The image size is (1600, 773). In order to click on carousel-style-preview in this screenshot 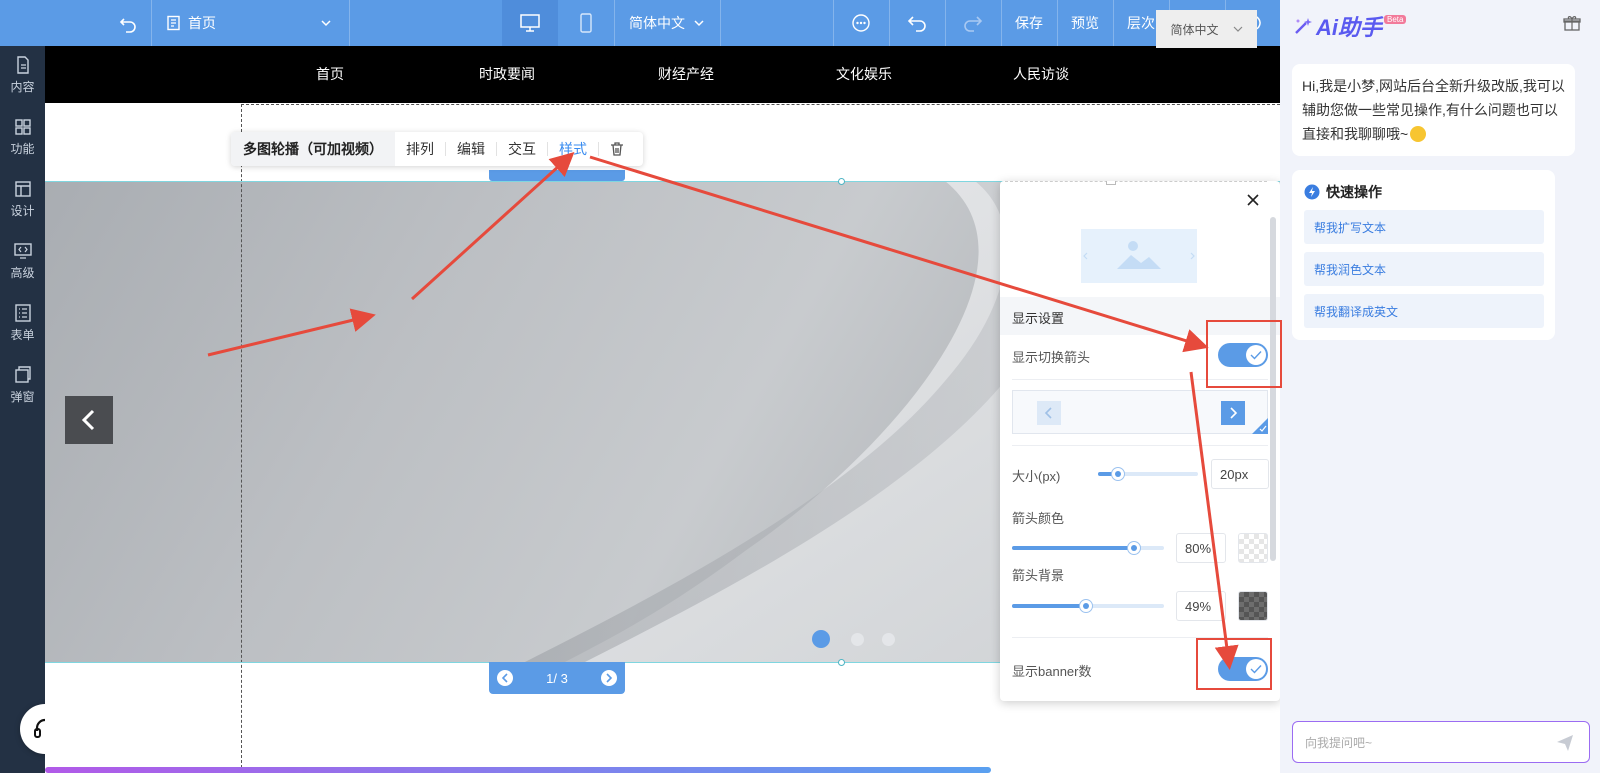, I will do `click(1139, 256)`.